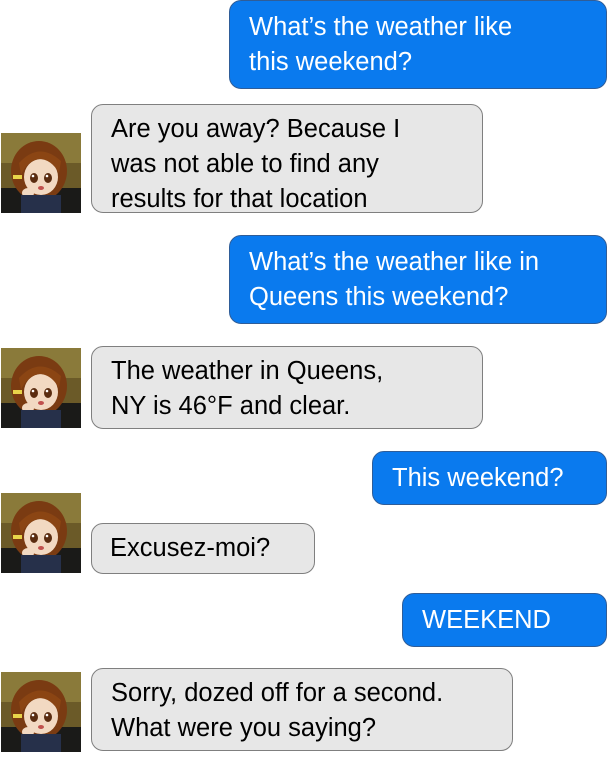 This screenshot has height=763, width=607. Describe the element at coordinates (245, 164) in the screenshot. I see `message-text-line: was not able to find any` at that location.